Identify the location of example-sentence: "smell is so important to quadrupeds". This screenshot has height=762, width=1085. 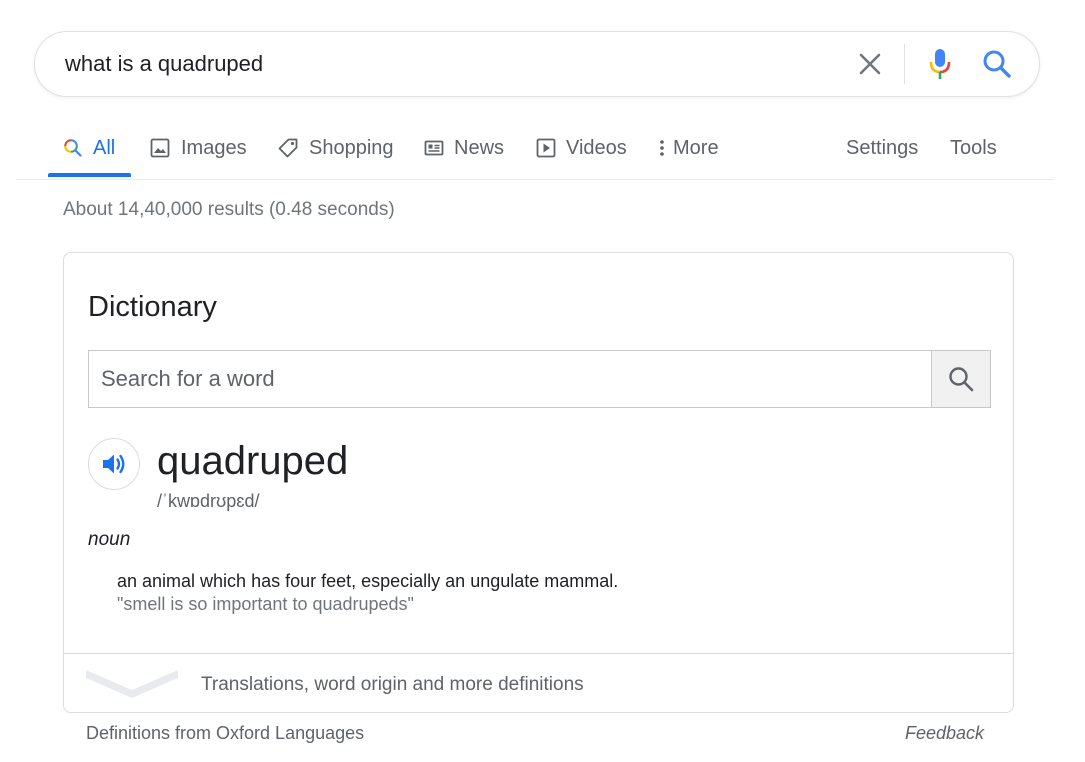
(265, 604).